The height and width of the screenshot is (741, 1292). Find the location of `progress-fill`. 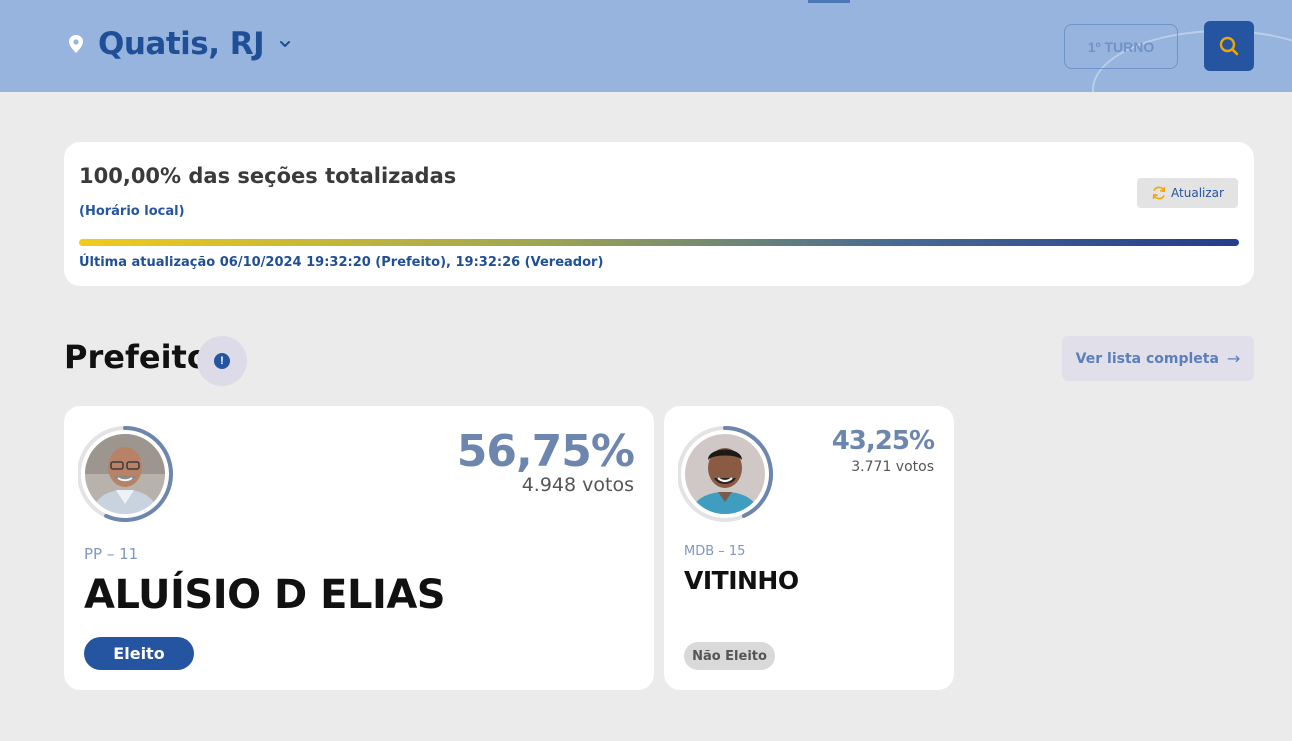

progress-fill is located at coordinates (659, 242).